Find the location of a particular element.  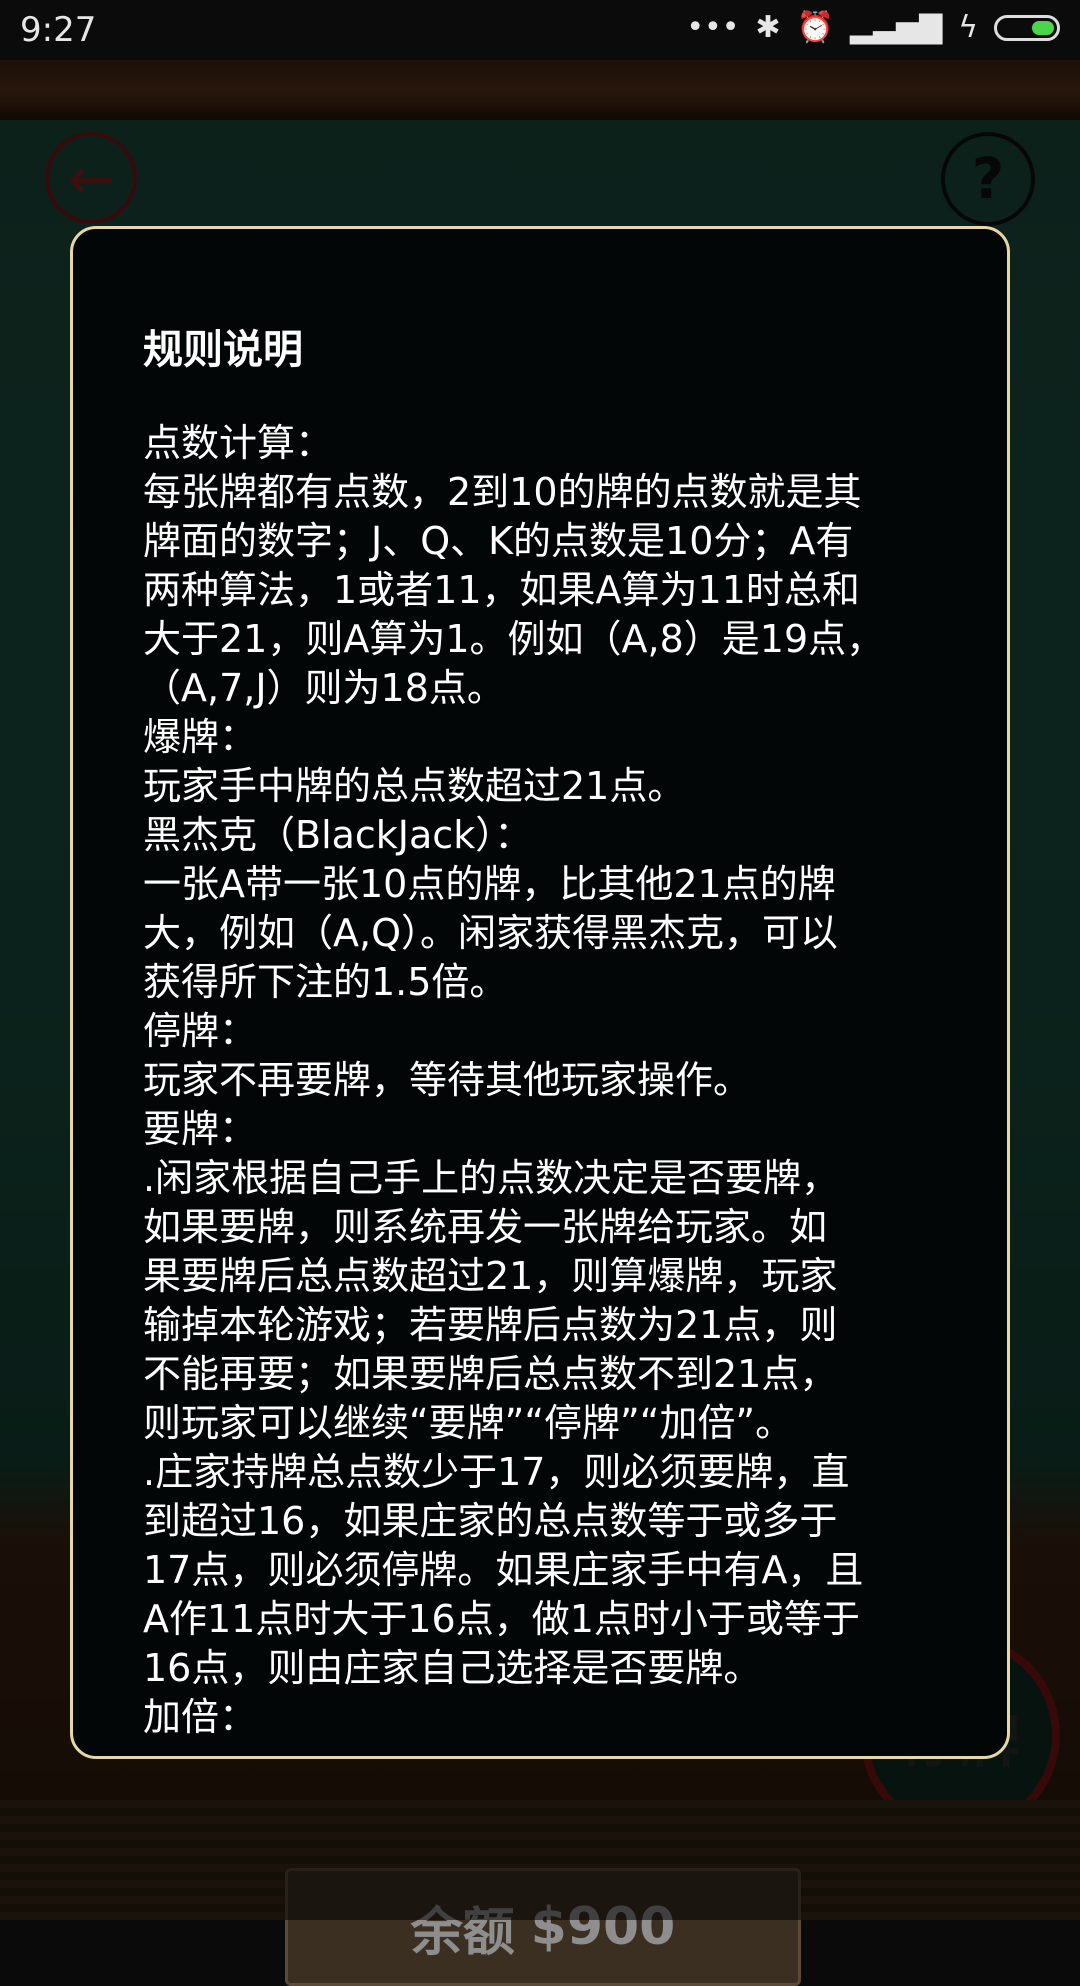

rules-line: 要牌： is located at coordinates (200, 1129).